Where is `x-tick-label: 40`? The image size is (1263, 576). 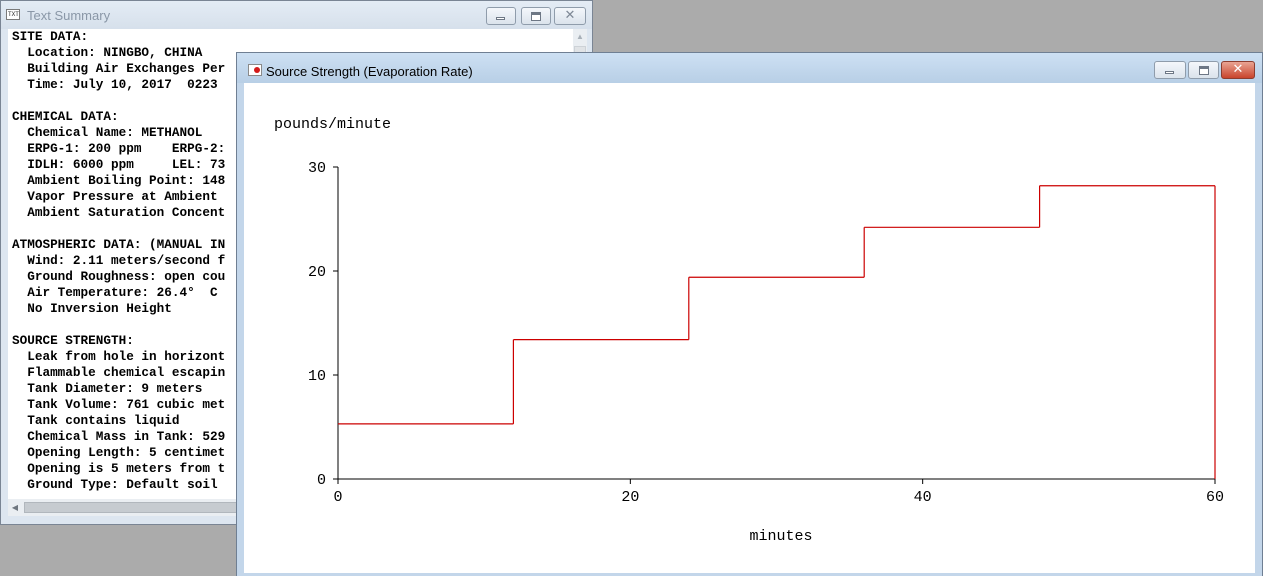
x-tick-label: 40 is located at coordinates (923, 497).